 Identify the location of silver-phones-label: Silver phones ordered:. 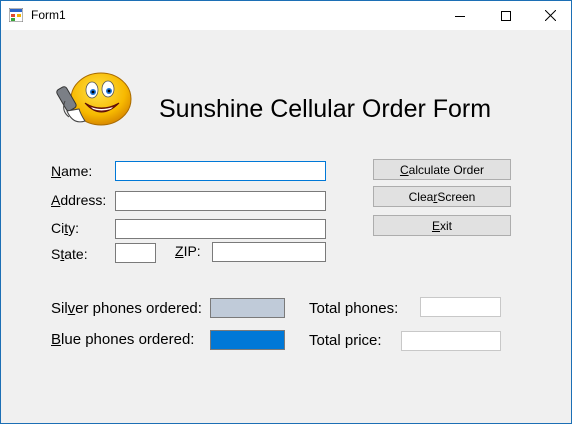
(126, 308).